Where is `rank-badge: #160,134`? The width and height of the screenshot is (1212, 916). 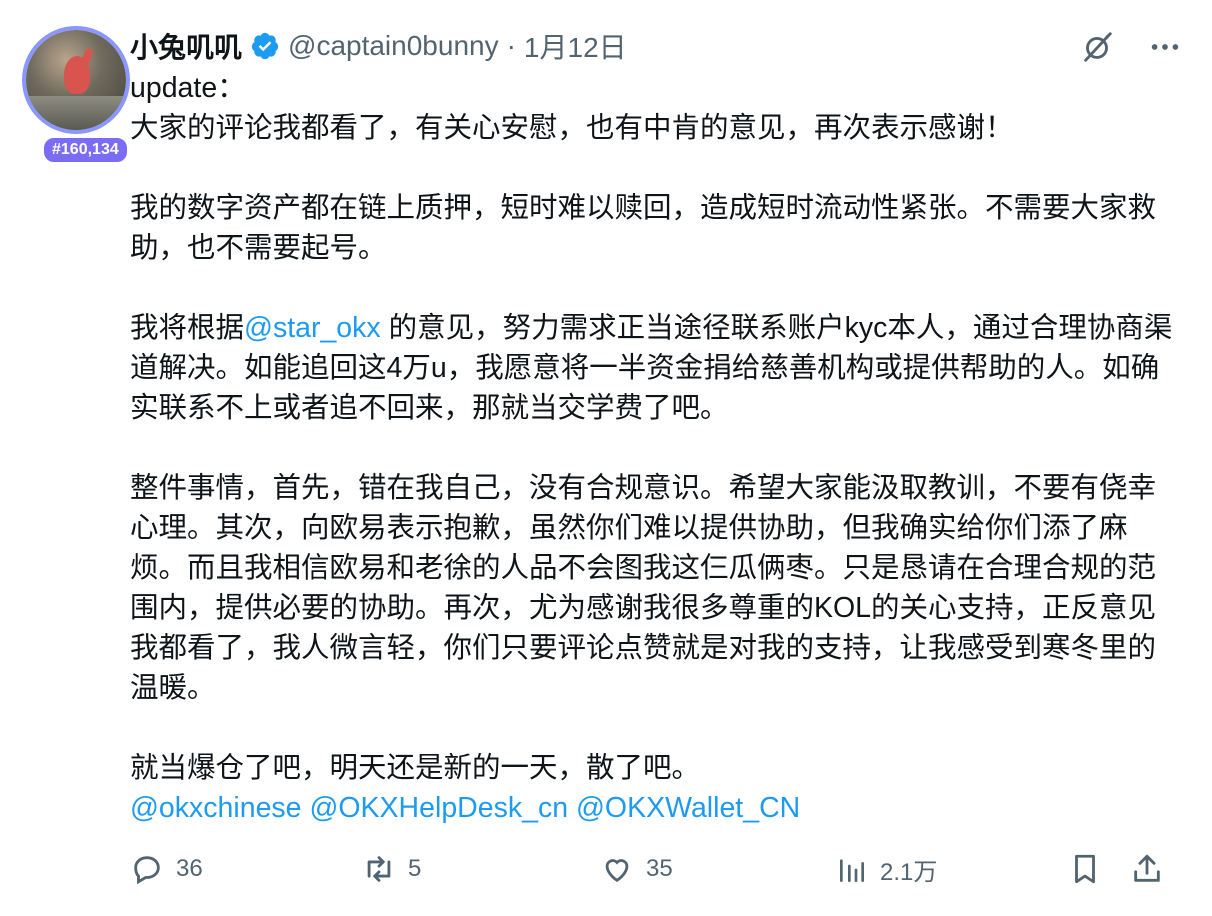 rank-badge: #160,134 is located at coordinates (85, 150).